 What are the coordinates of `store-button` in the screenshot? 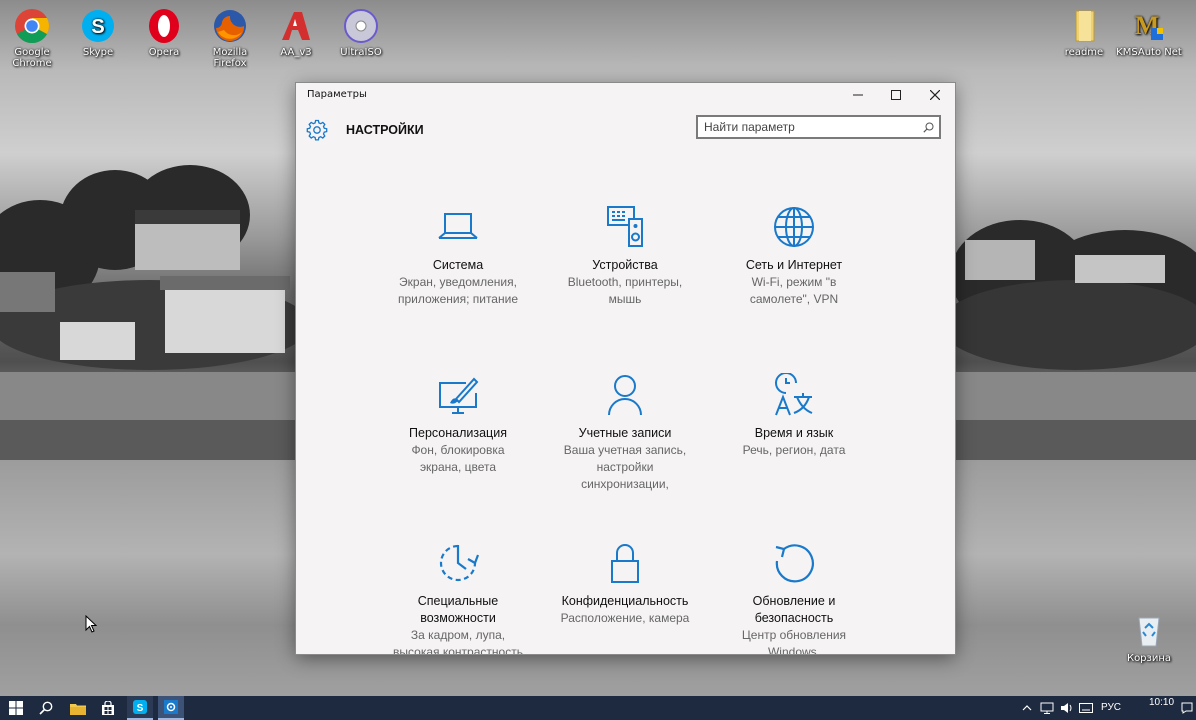 It's located at (108, 708).